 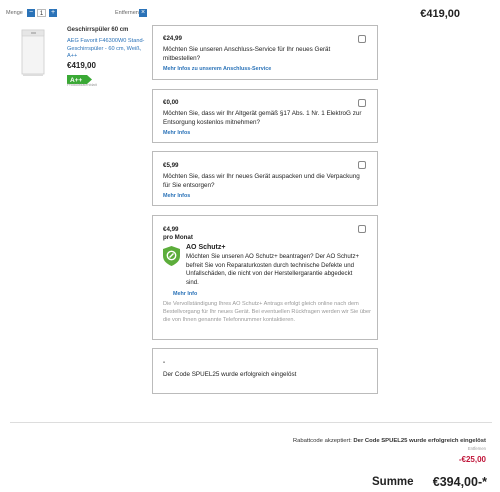 I want to click on option-more-info-link: Mehr Info, so click(x=185, y=294).